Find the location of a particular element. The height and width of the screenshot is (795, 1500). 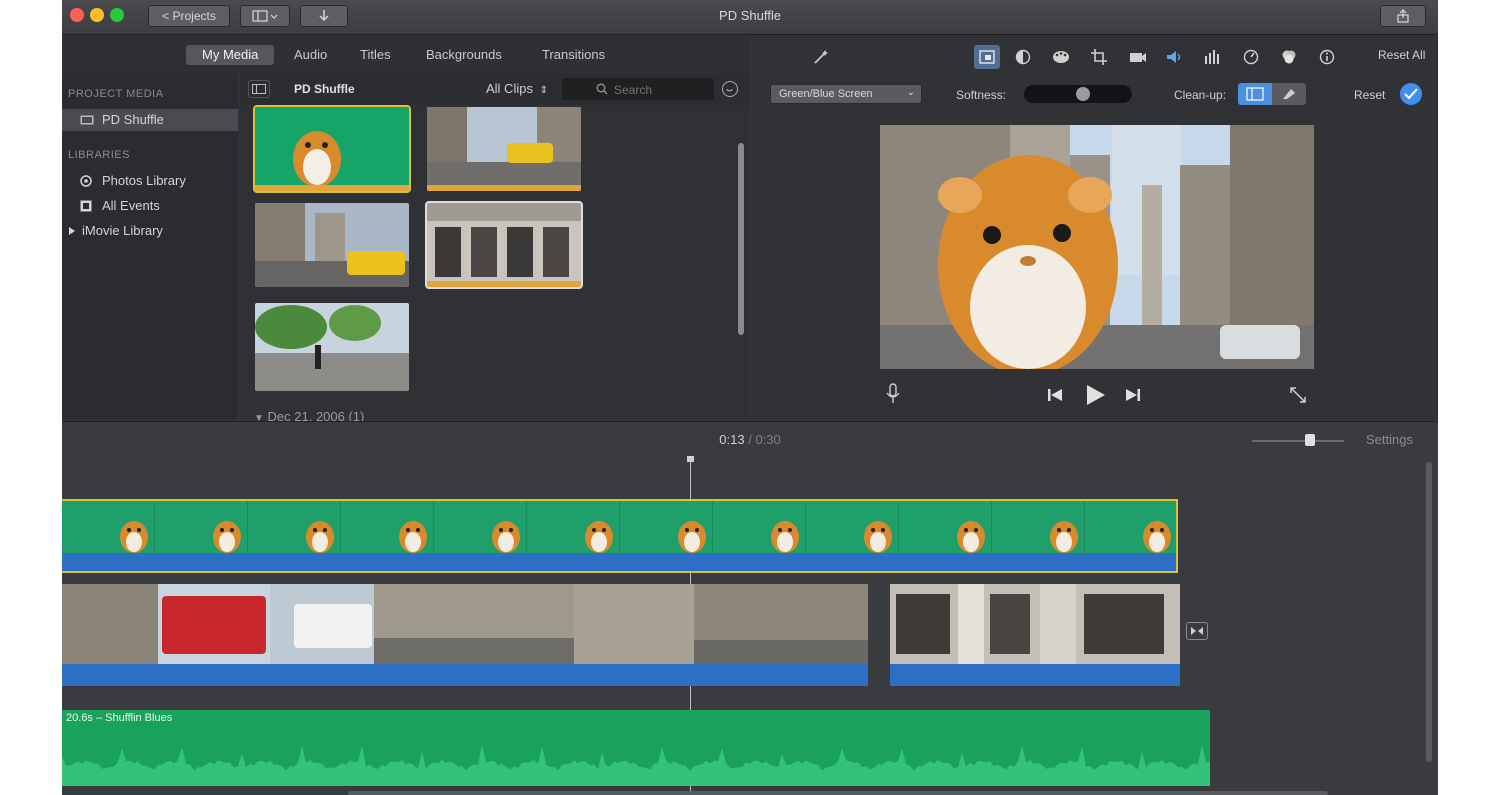

video-preview is located at coordinates (1097, 247).